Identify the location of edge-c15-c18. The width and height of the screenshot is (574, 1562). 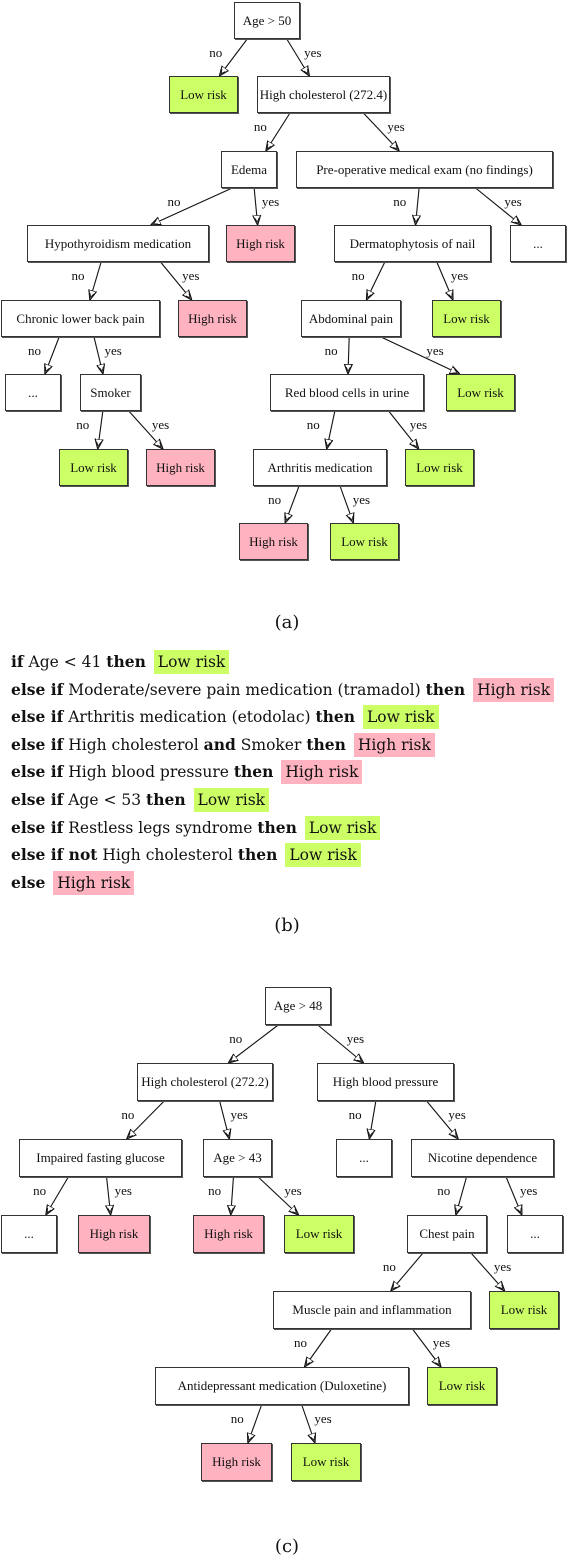
(308, 1423).